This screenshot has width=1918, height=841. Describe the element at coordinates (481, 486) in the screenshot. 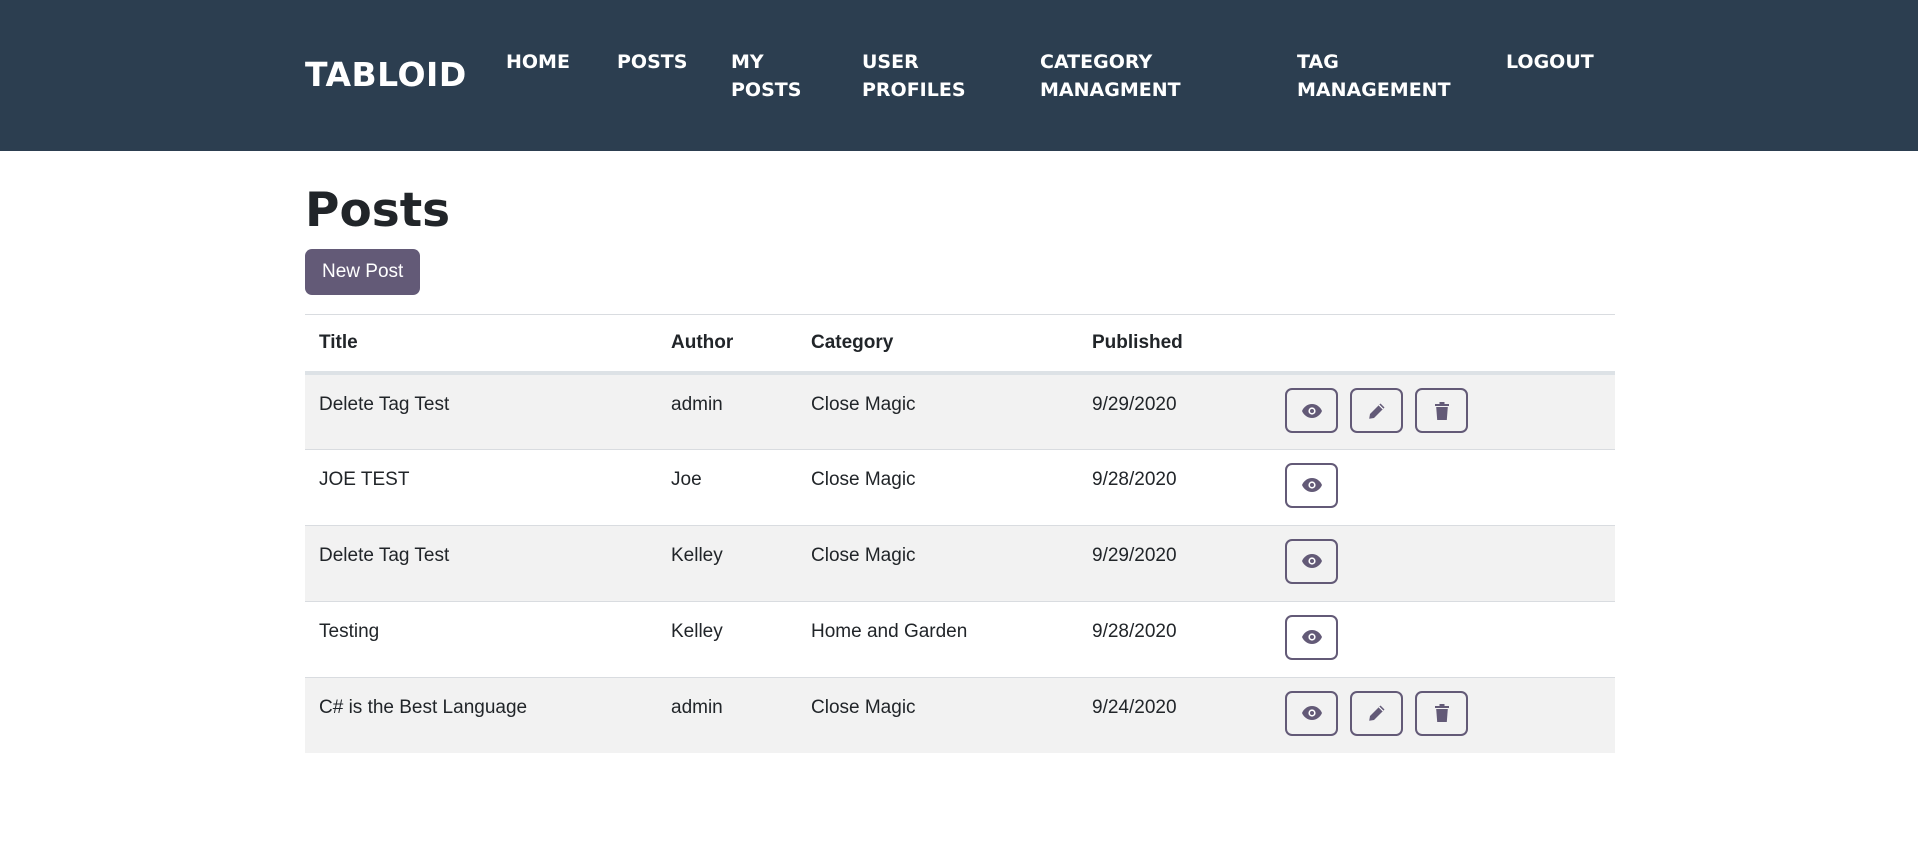

I see `cell-title: JOE TEST` at that location.